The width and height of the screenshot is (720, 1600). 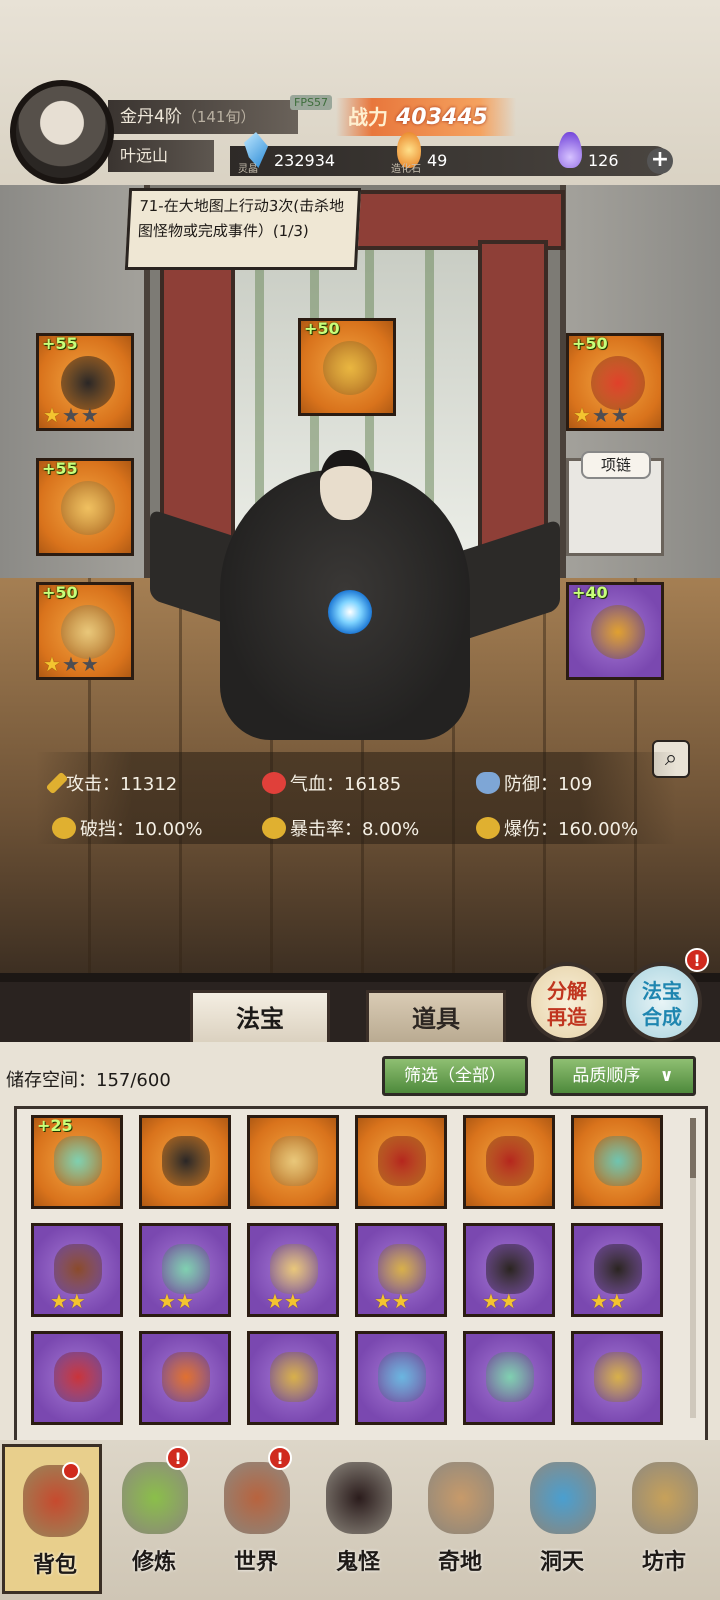 I want to click on player-avatar, so click(x=62, y=132).